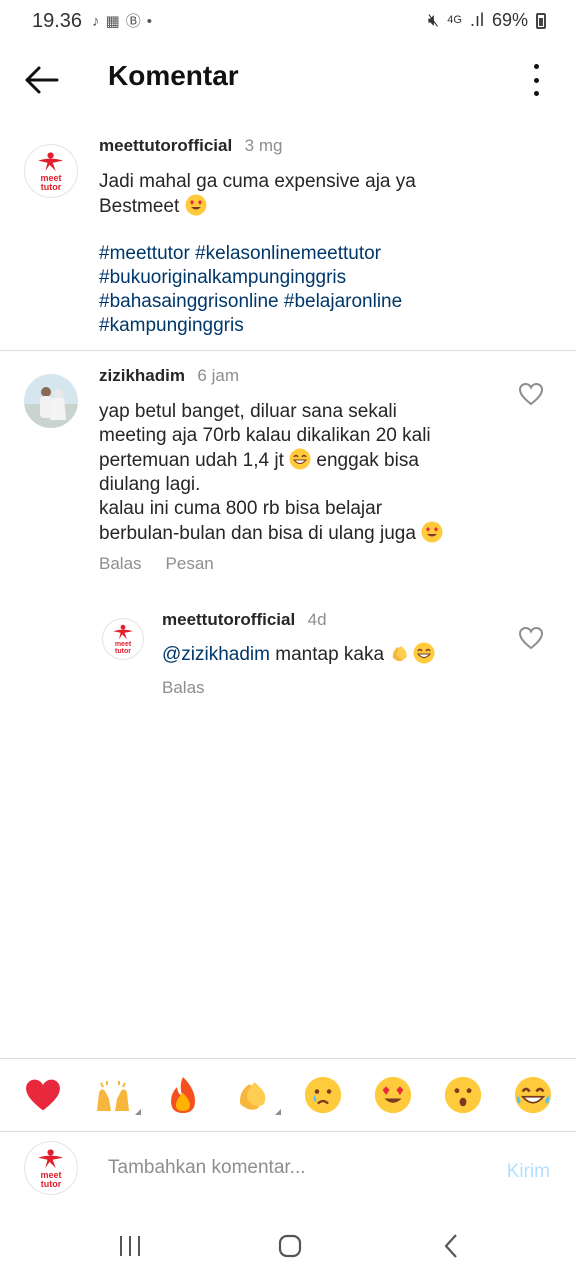 The width and height of the screenshot is (576, 1280). What do you see at coordinates (263, 145) in the screenshot?
I see `caption-time: 3 mg` at bounding box center [263, 145].